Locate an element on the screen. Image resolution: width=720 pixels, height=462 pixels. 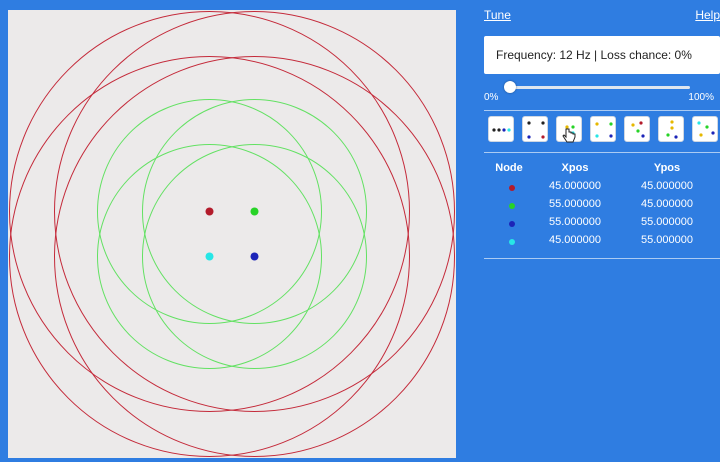
table-row: 55.000000 45.000000 is located at coordinates (602, 207).